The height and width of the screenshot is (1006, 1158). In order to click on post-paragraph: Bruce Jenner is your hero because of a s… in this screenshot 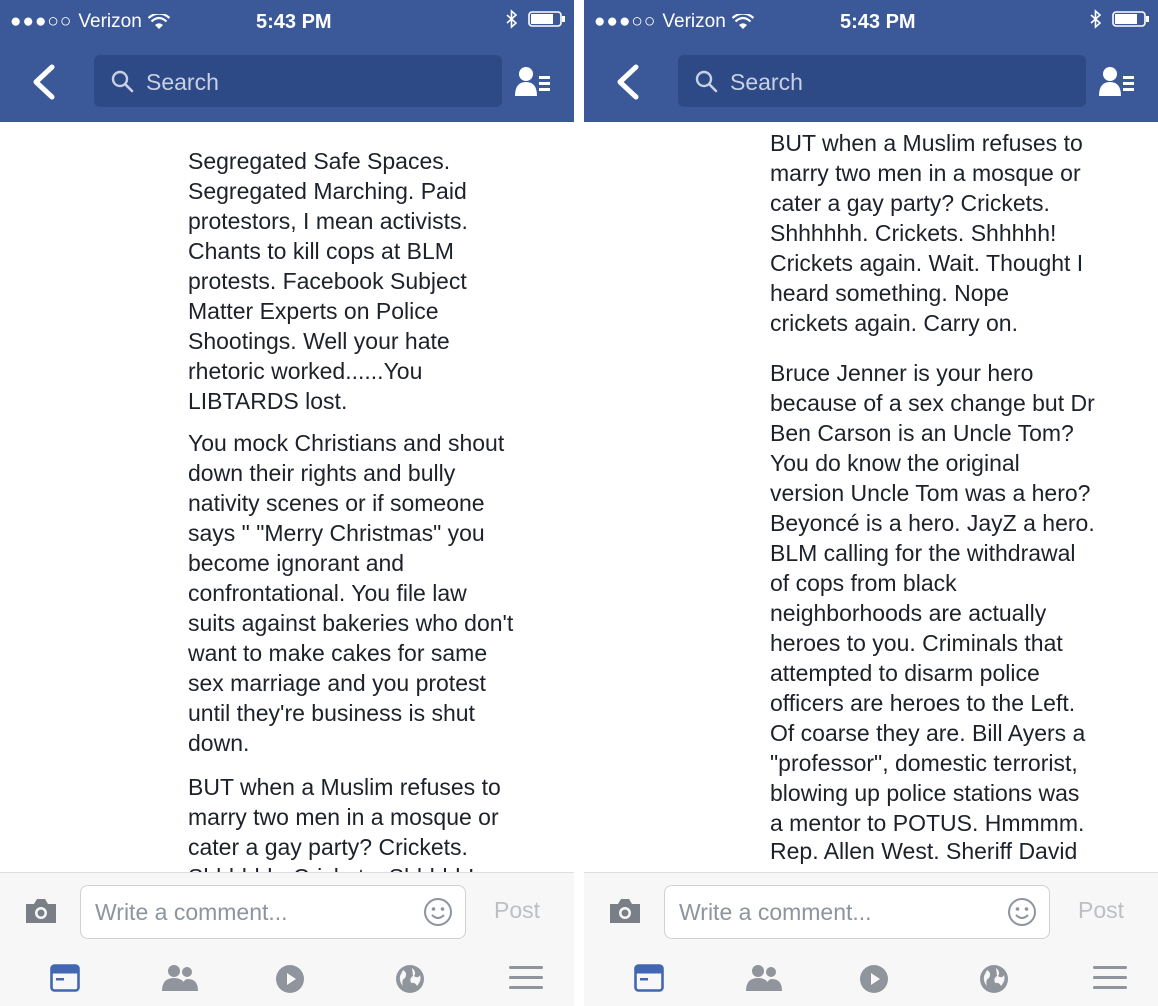, I will do `click(932, 598)`.